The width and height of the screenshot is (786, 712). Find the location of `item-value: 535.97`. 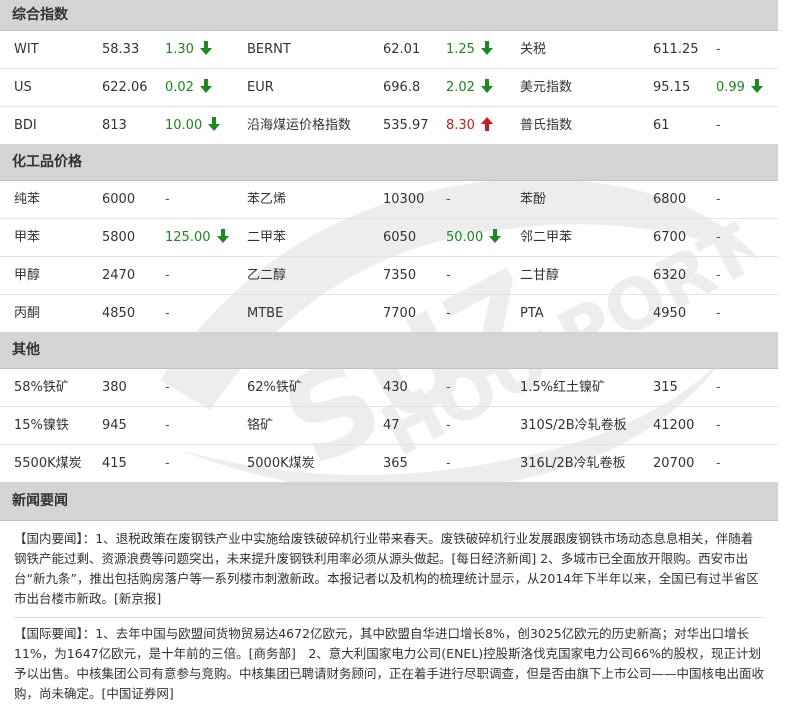

item-value: 535.97 is located at coordinates (406, 125).